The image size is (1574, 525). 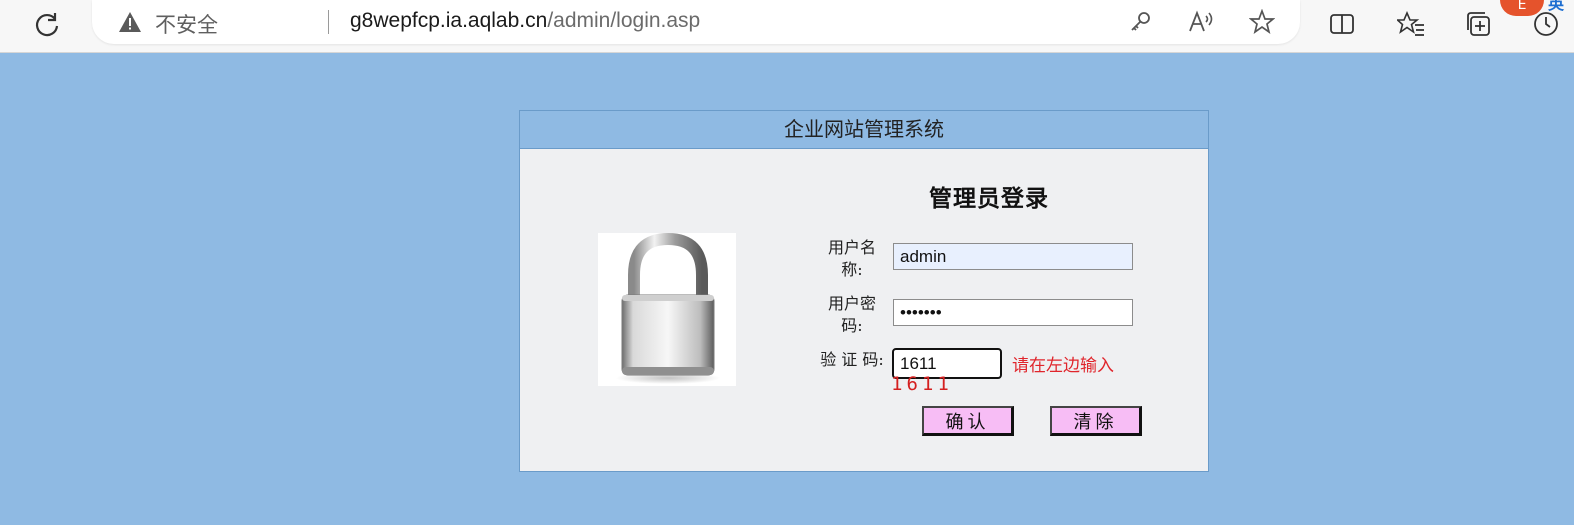 I want to click on username-label: 用户名称:, so click(x=851, y=258).